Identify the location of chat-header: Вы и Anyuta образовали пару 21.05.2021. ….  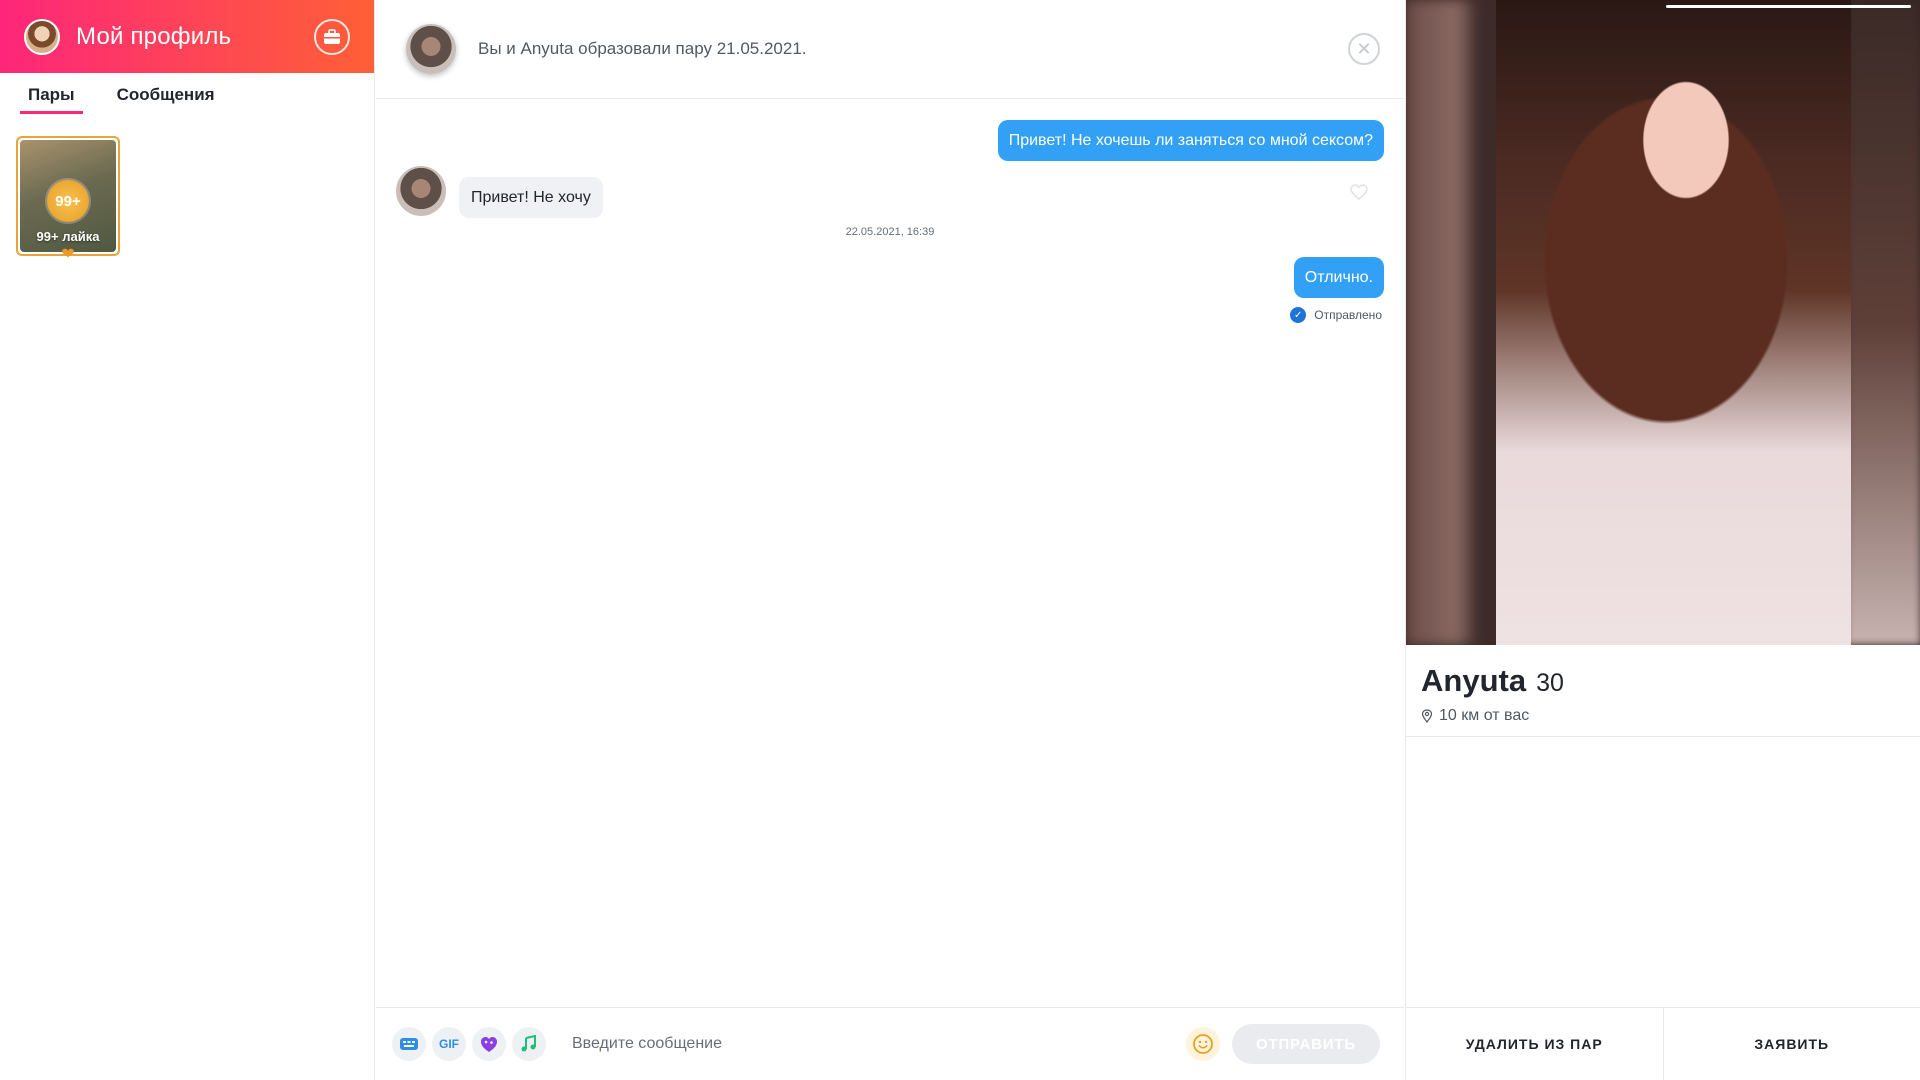
(890, 49).